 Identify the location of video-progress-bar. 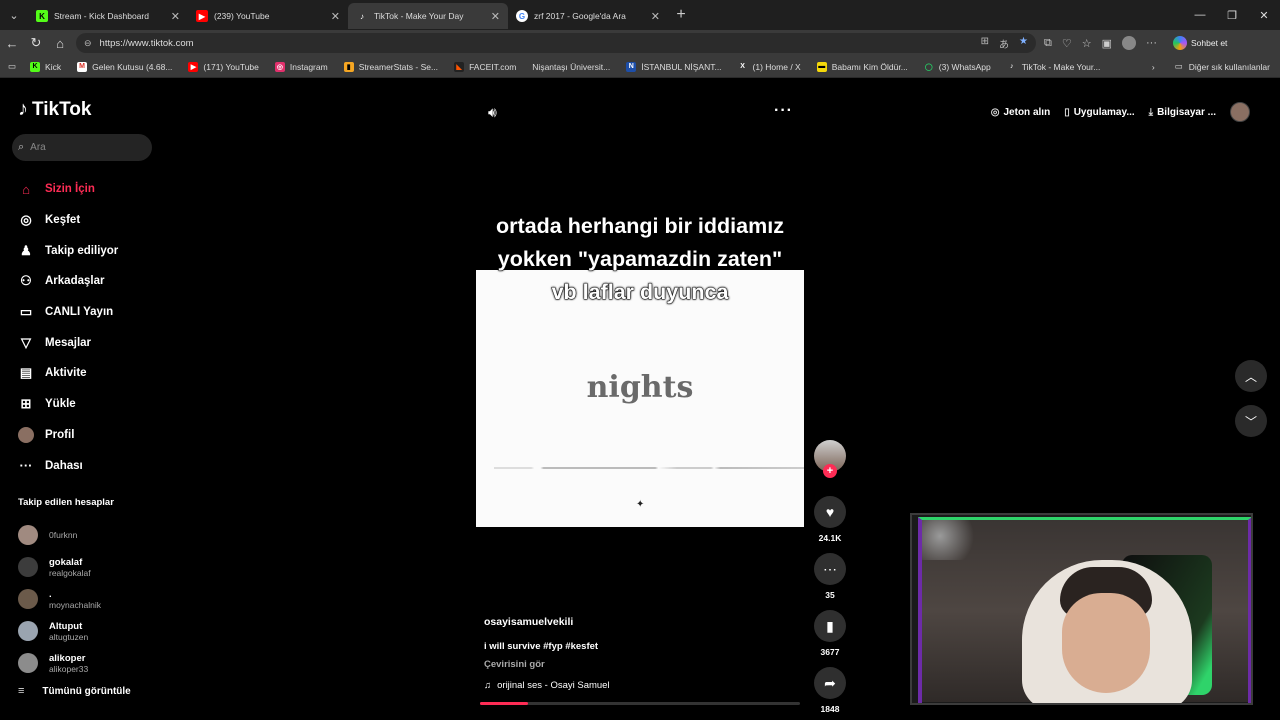
(640, 703).